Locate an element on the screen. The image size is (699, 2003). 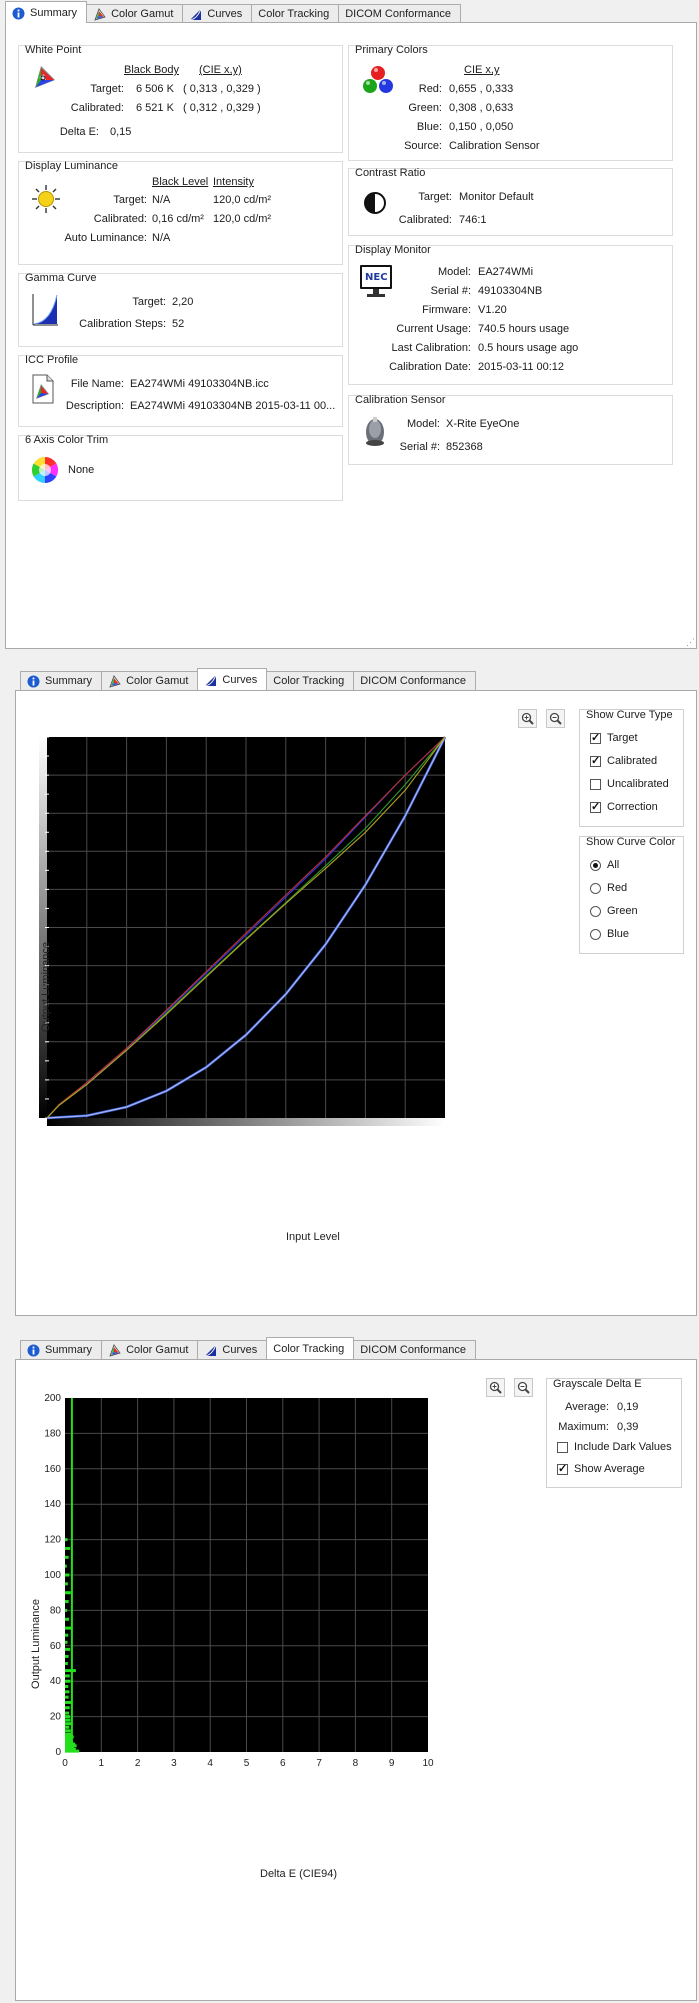
show-average-box is located at coordinates (562, 1468).